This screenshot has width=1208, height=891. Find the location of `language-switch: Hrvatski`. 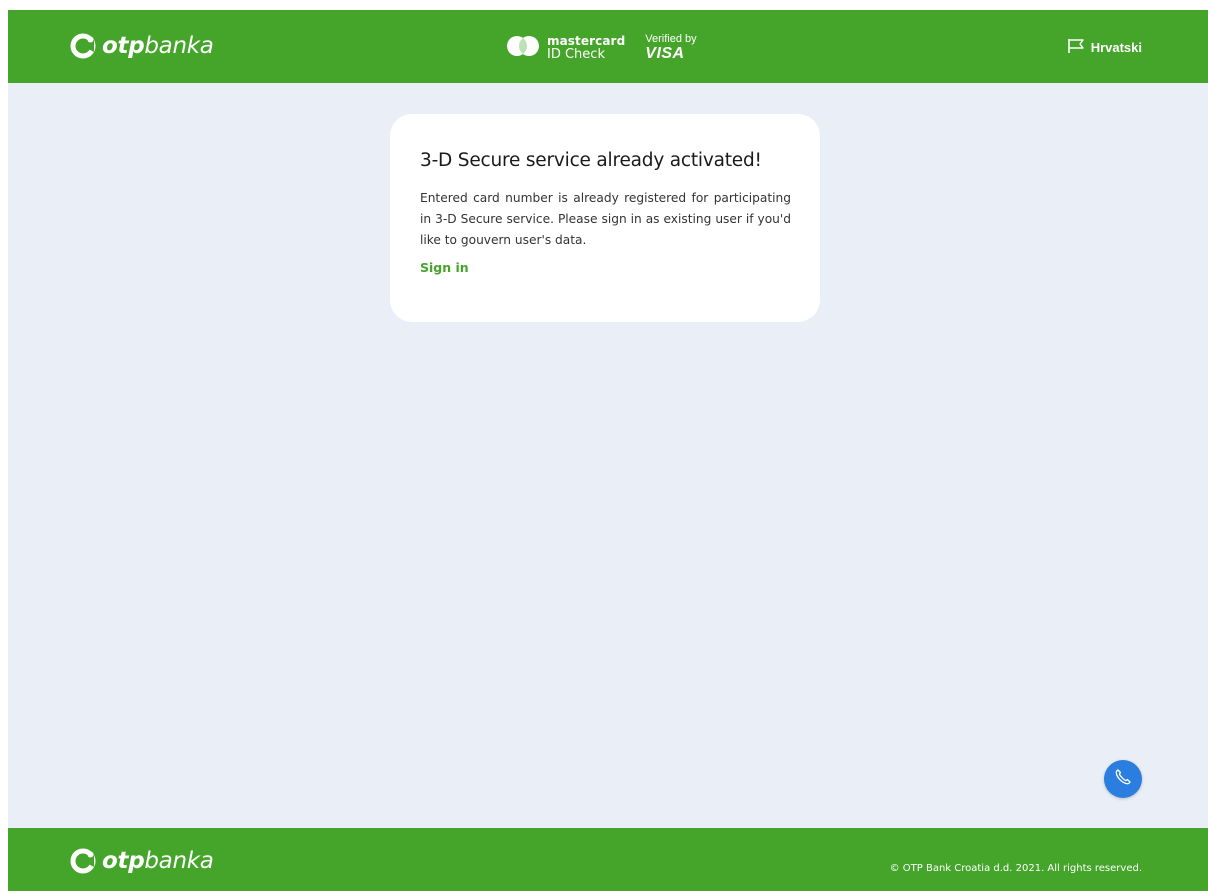

language-switch: Hrvatski is located at coordinates (1104, 47).